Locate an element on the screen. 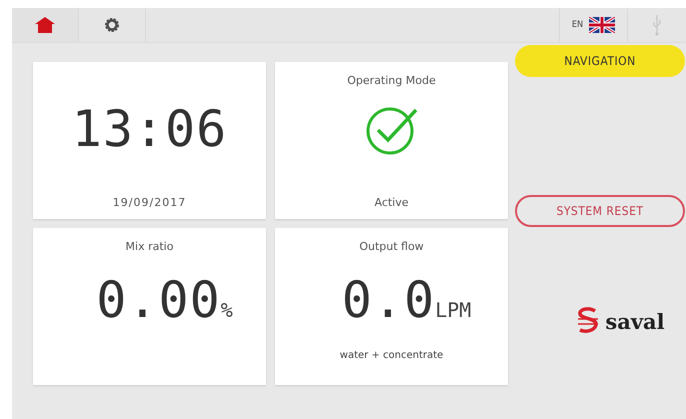 The width and height of the screenshot is (686, 419). settings-icon is located at coordinates (112, 25).